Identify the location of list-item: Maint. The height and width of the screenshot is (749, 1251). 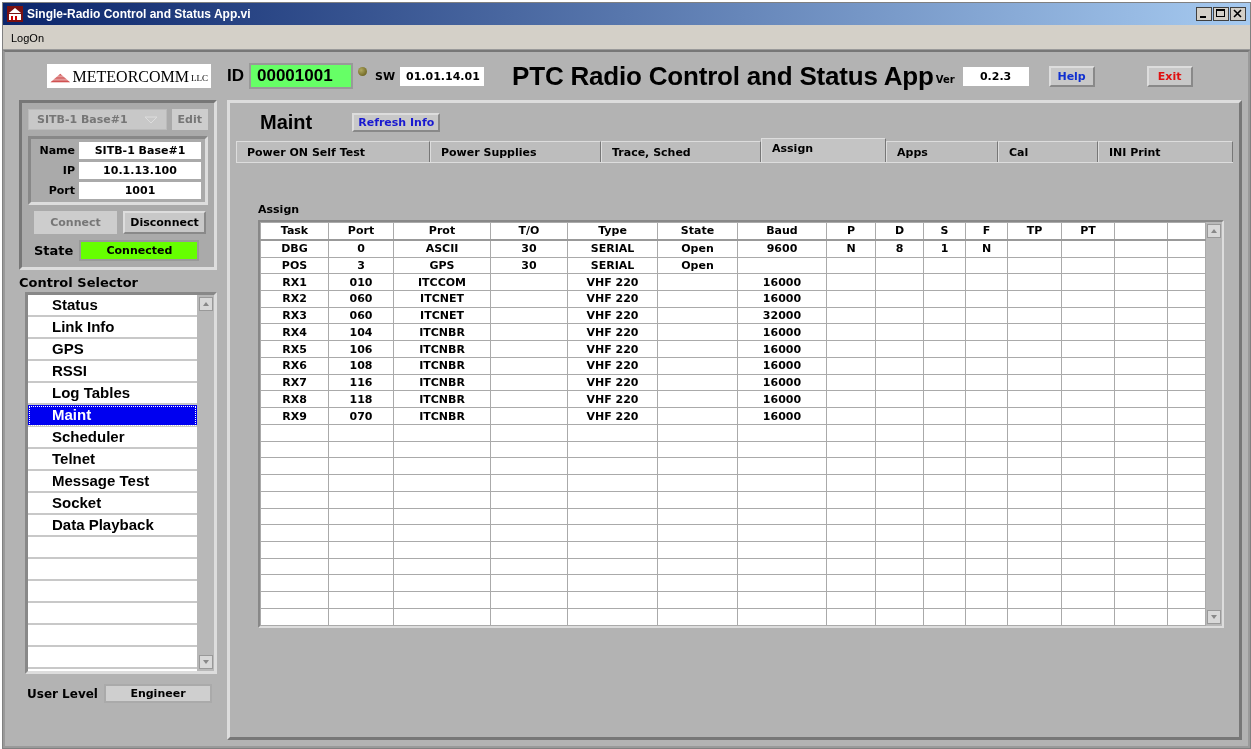
(112, 416).